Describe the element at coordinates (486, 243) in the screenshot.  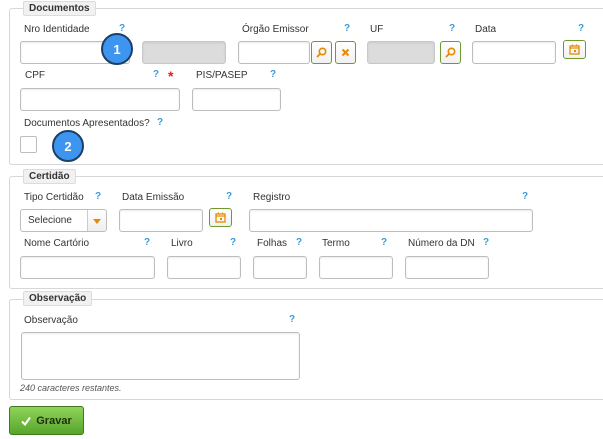
I see `numero-dn-help-icon: ?` at that location.